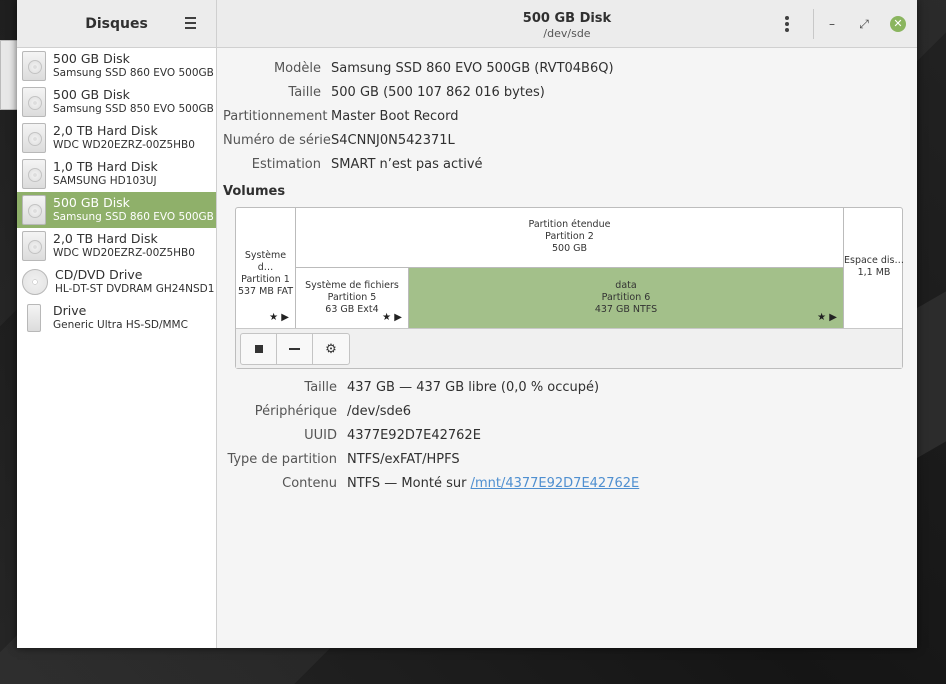 The height and width of the screenshot is (684, 946). What do you see at coordinates (9, 75) in the screenshot?
I see `background-window-edge` at bounding box center [9, 75].